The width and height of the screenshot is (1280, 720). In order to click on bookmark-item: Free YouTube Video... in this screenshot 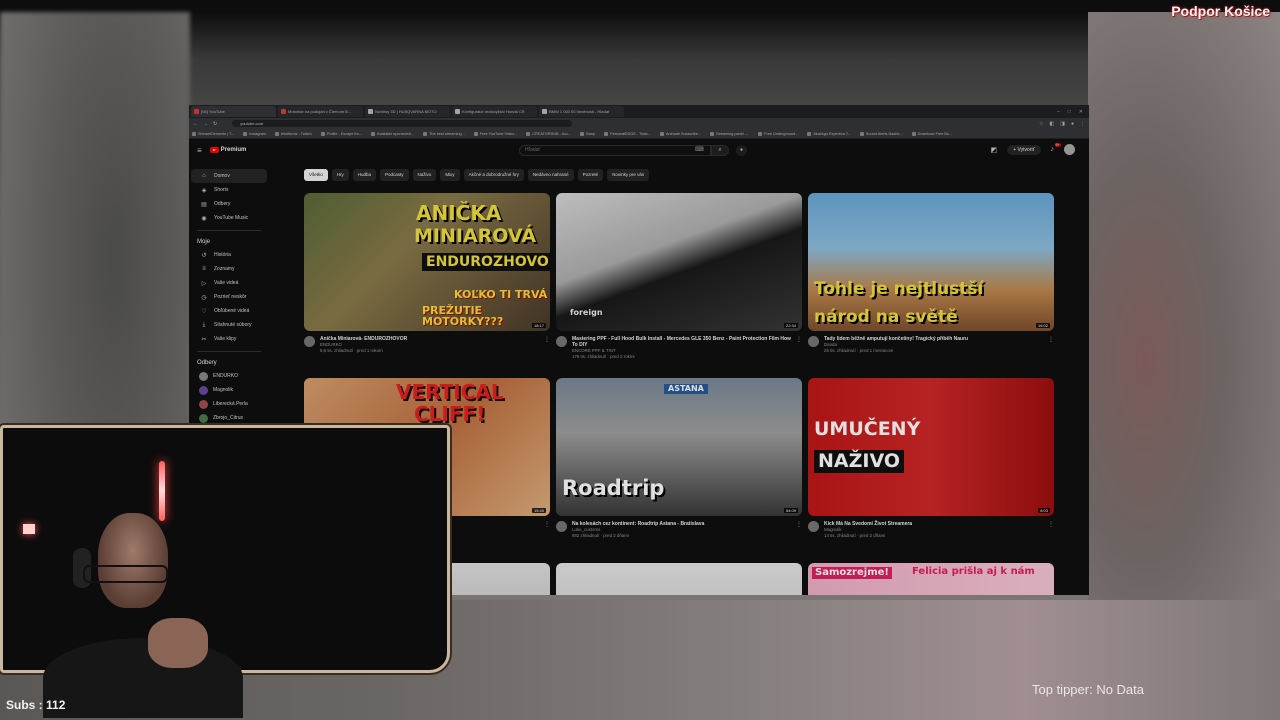, I will do `click(496, 134)`.